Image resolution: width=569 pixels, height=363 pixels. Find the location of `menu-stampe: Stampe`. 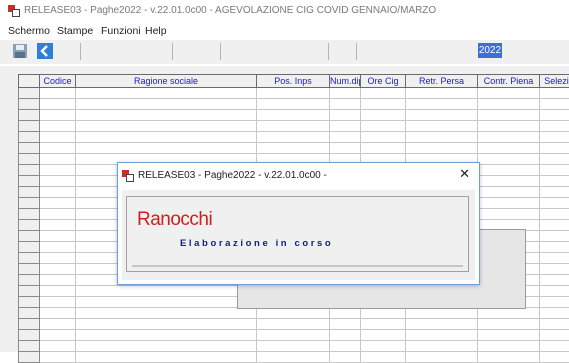

menu-stampe: Stampe is located at coordinates (75, 31).